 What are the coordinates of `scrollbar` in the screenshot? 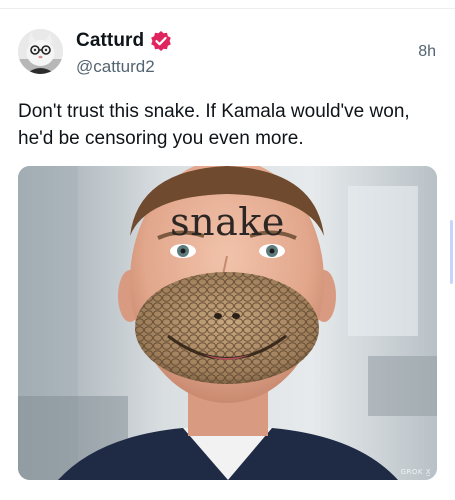 It's located at (451, 252).